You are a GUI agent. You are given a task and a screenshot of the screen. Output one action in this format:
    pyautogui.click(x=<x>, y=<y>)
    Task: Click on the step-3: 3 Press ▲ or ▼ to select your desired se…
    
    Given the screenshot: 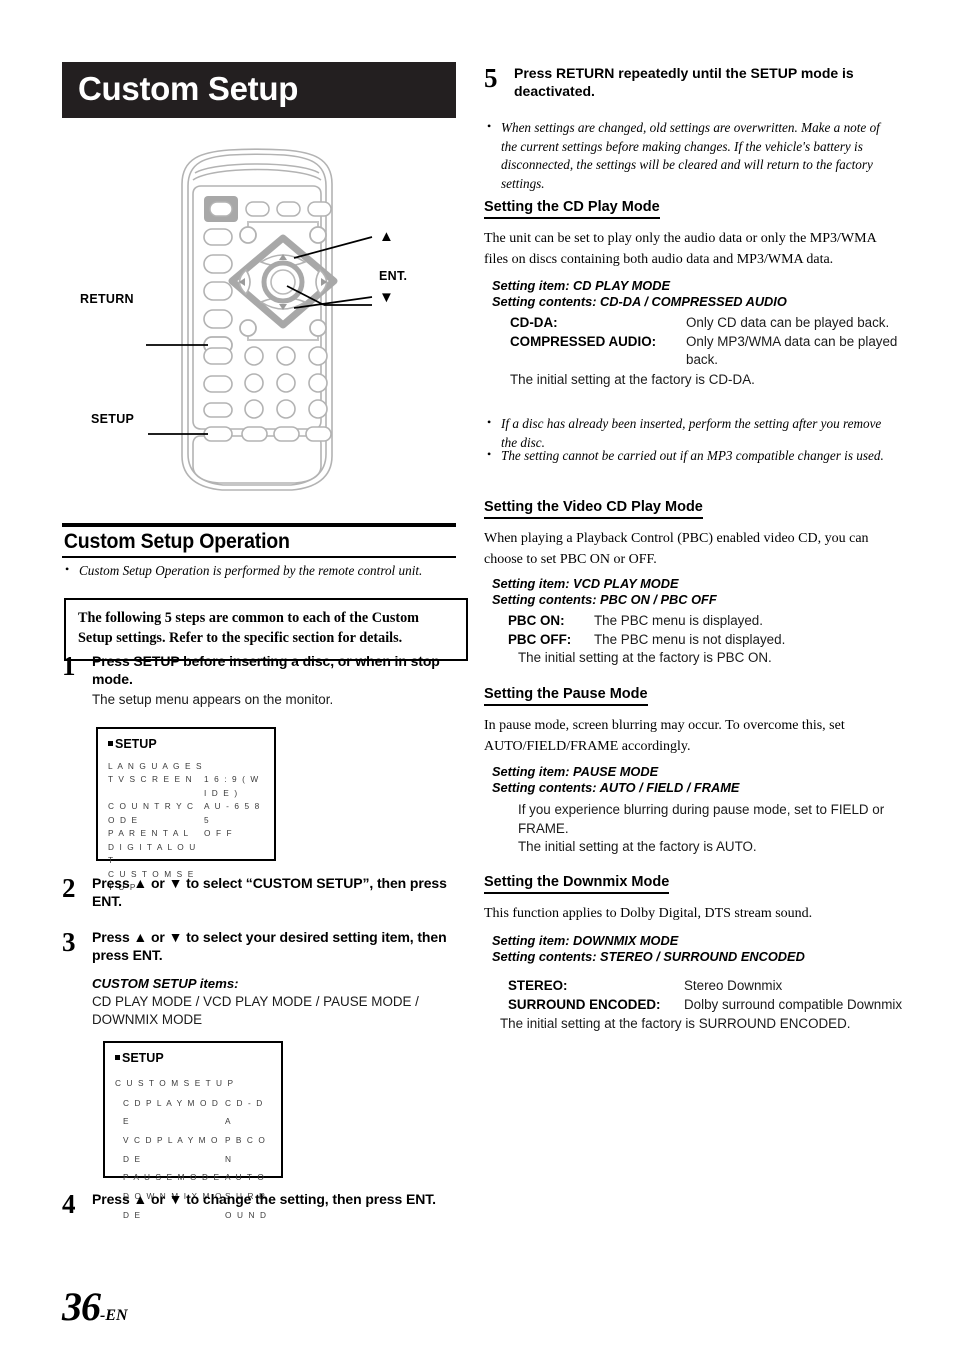 What is the action you would take?
    pyautogui.click(x=259, y=979)
    